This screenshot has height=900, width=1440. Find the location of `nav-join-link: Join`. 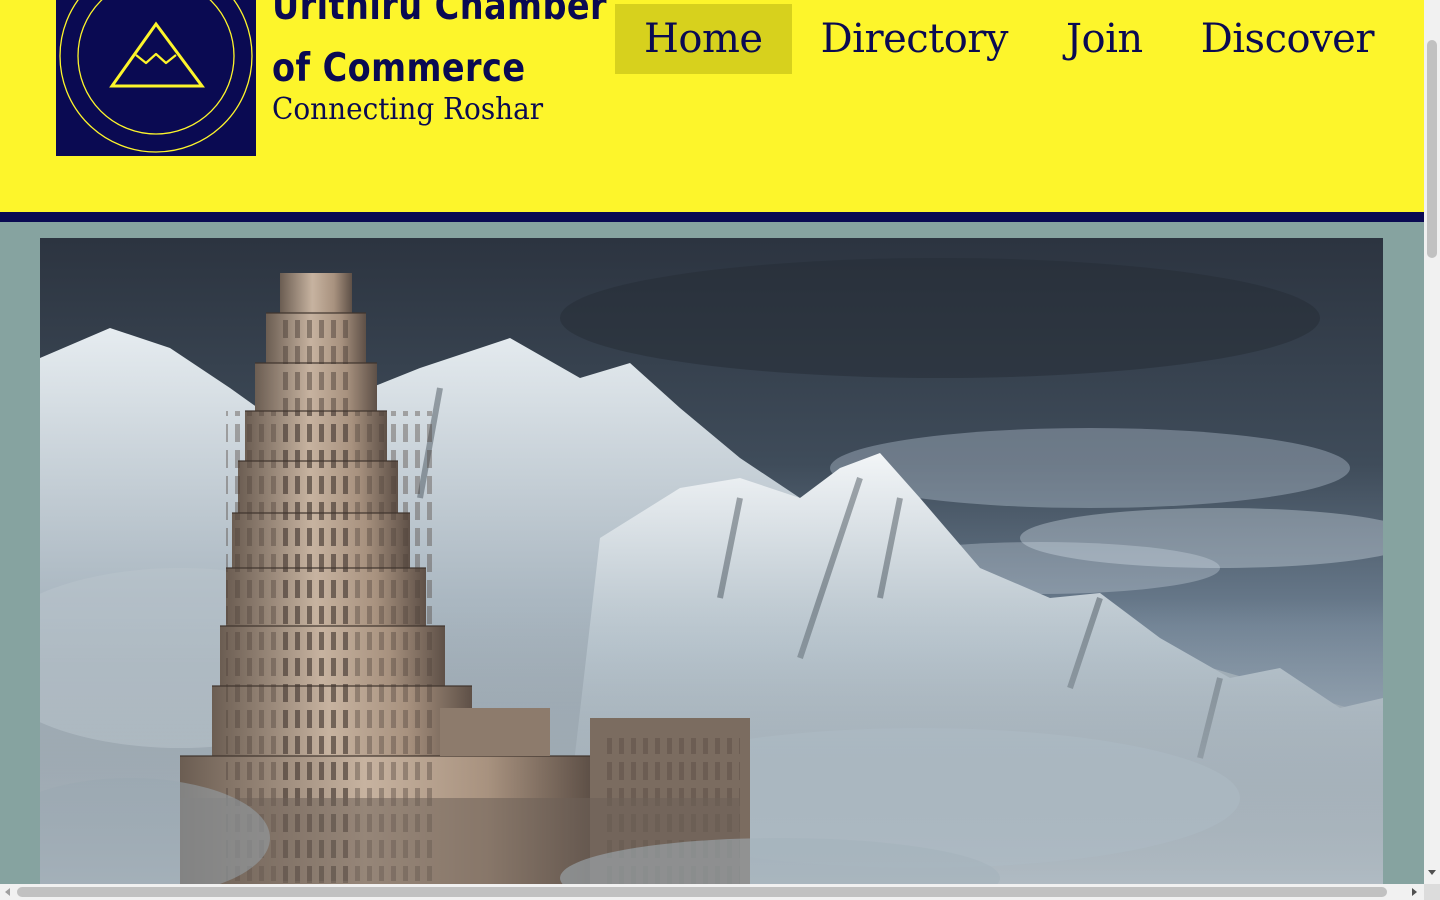

nav-join-link: Join is located at coordinates (1104, 39).